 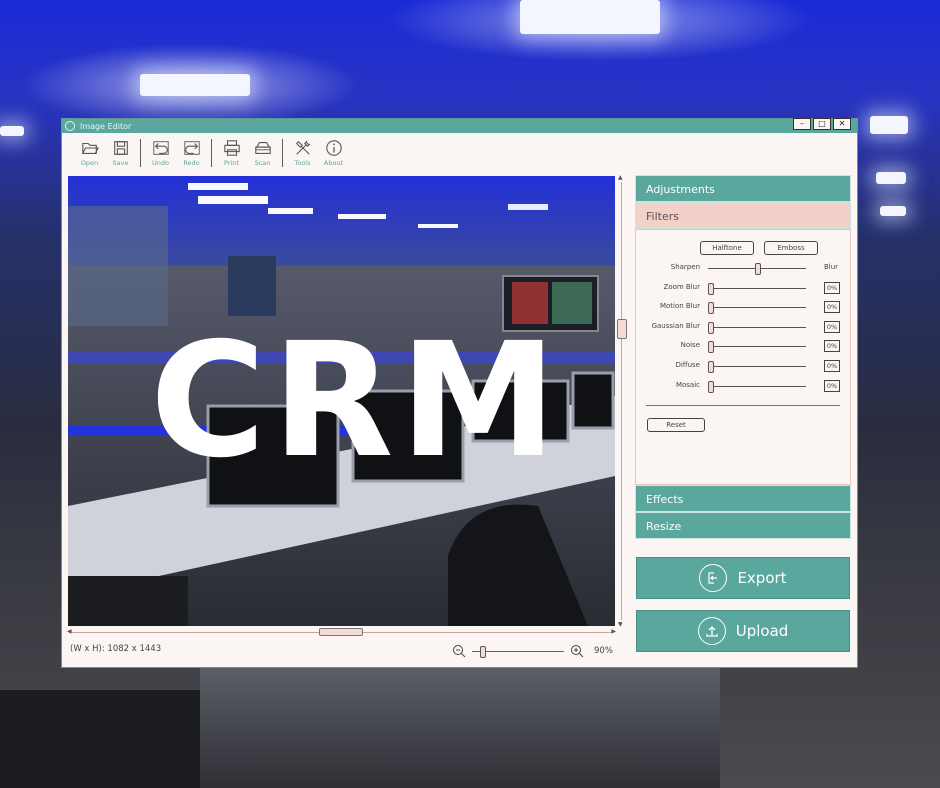 What do you see at coordinates (106, 126) in the screenshot?
I see `window-title: Image Editor` at bounding box center [106, 126].